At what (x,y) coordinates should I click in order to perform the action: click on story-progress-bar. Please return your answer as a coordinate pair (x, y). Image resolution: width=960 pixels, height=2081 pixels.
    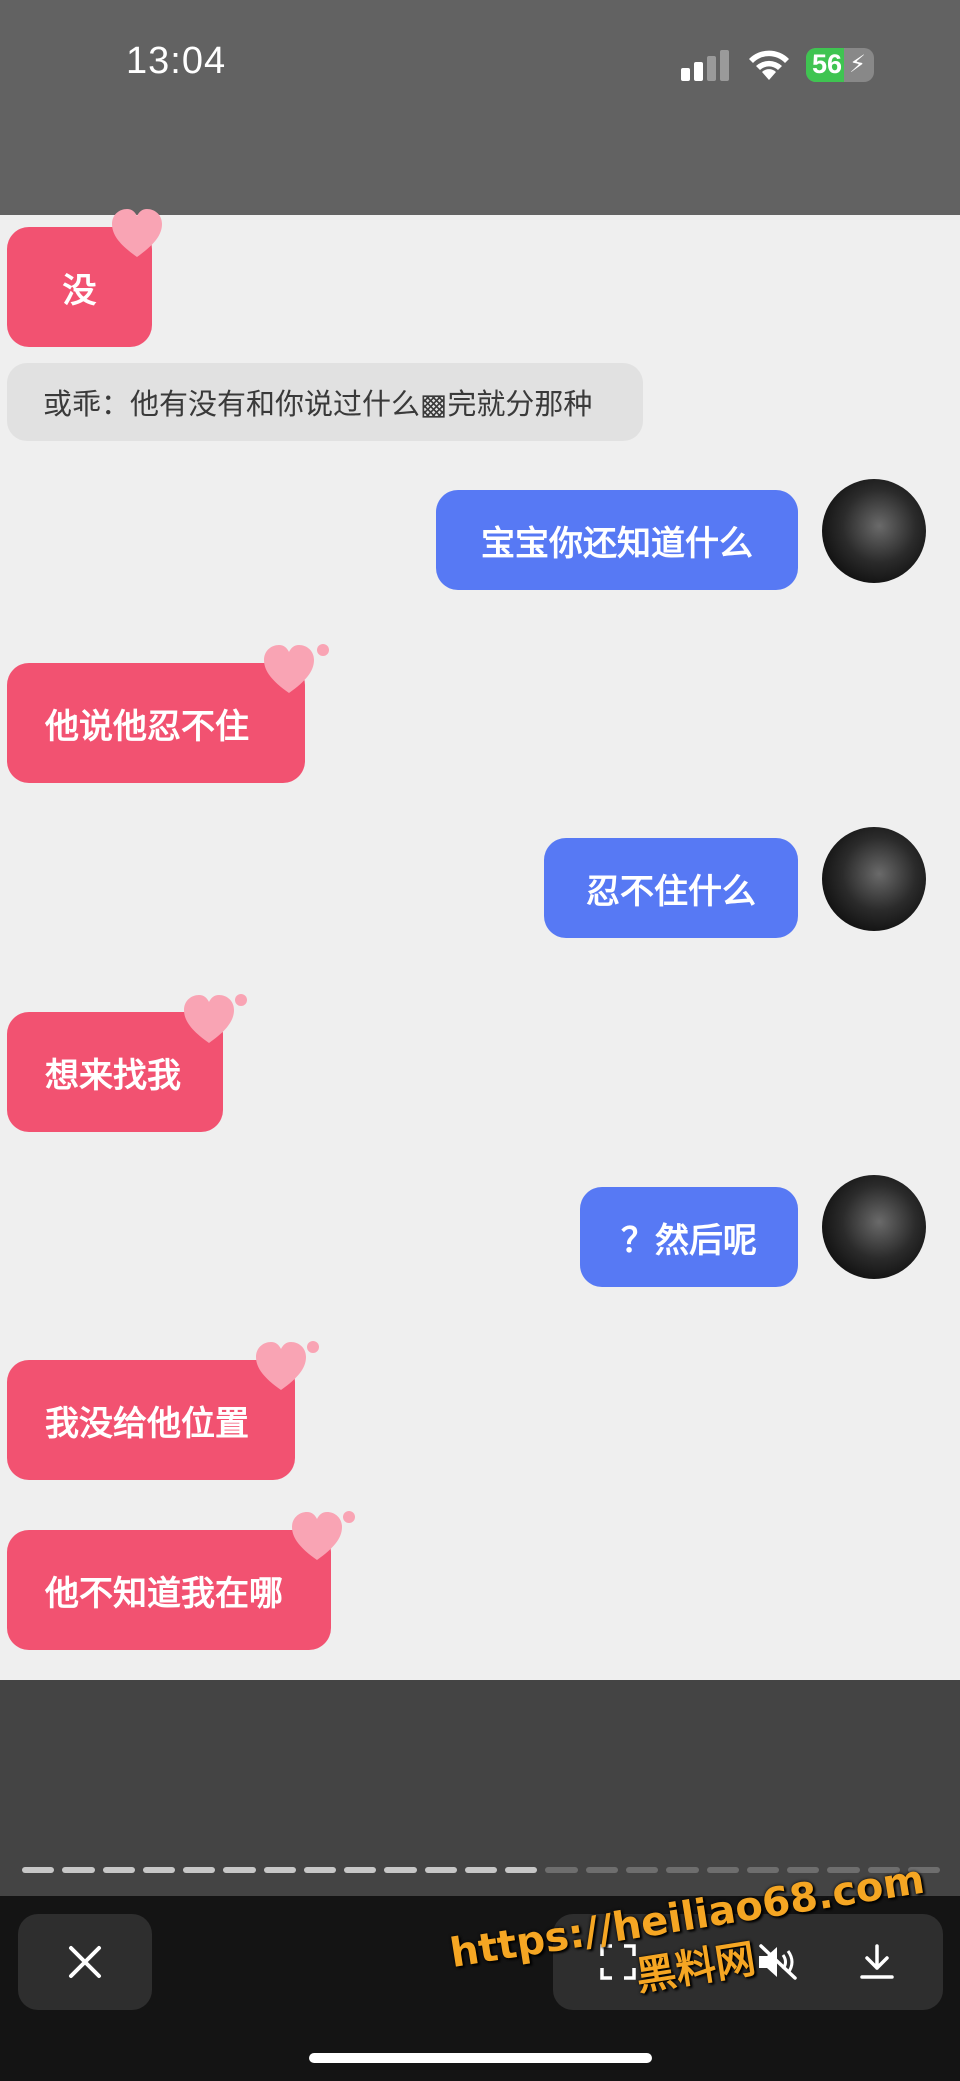
    Looking at the image, I should click on (481, 1870).